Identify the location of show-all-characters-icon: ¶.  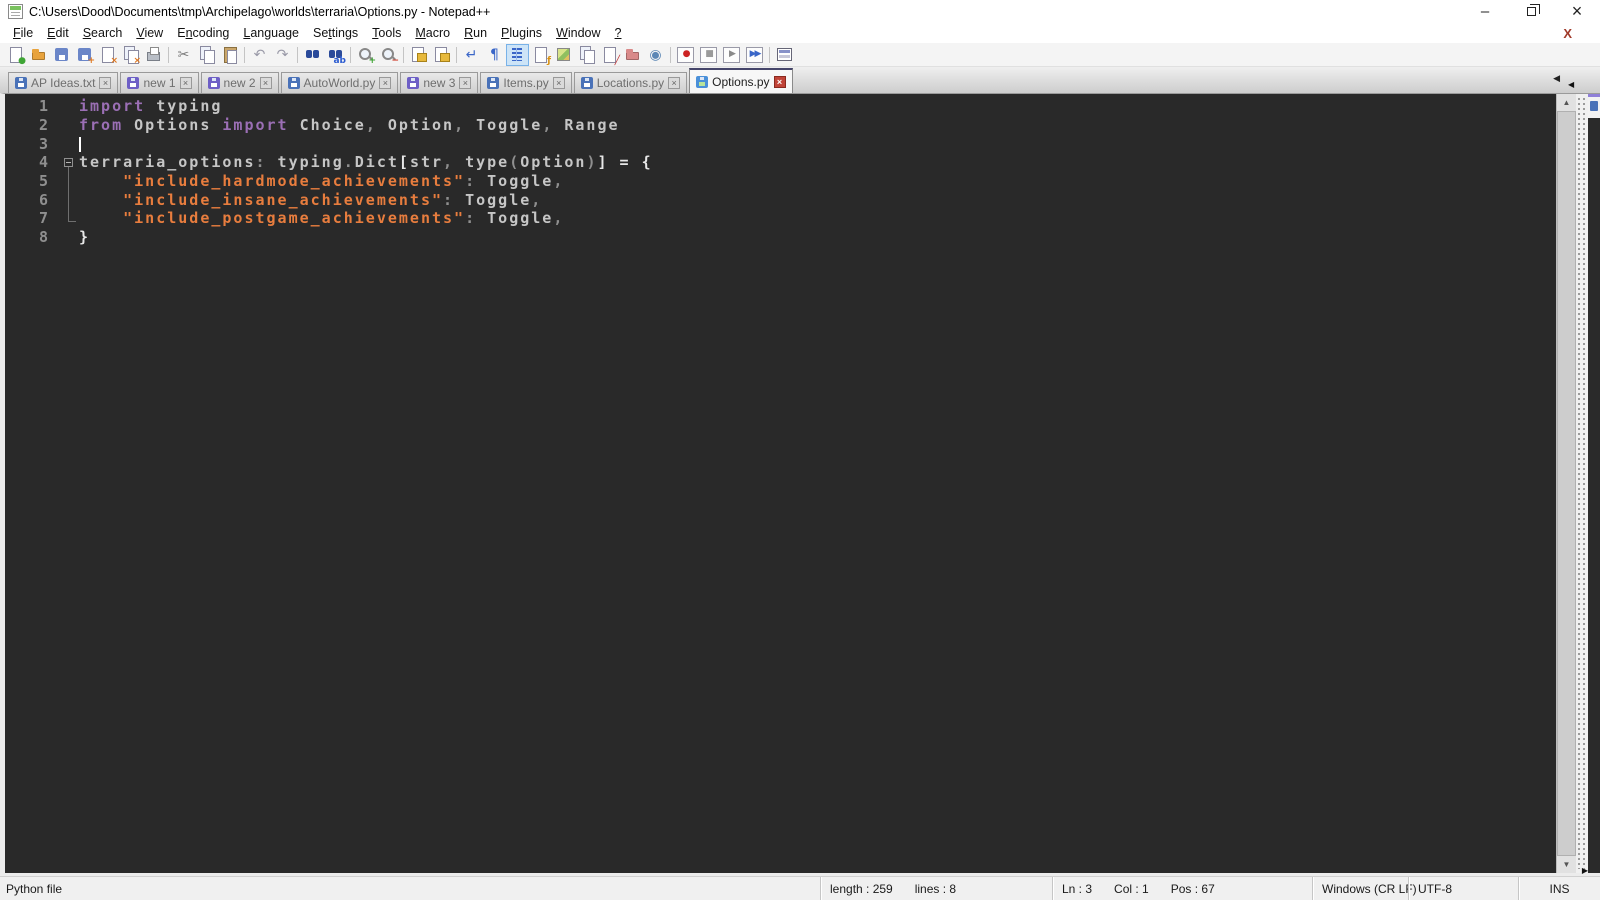
(494, 55).